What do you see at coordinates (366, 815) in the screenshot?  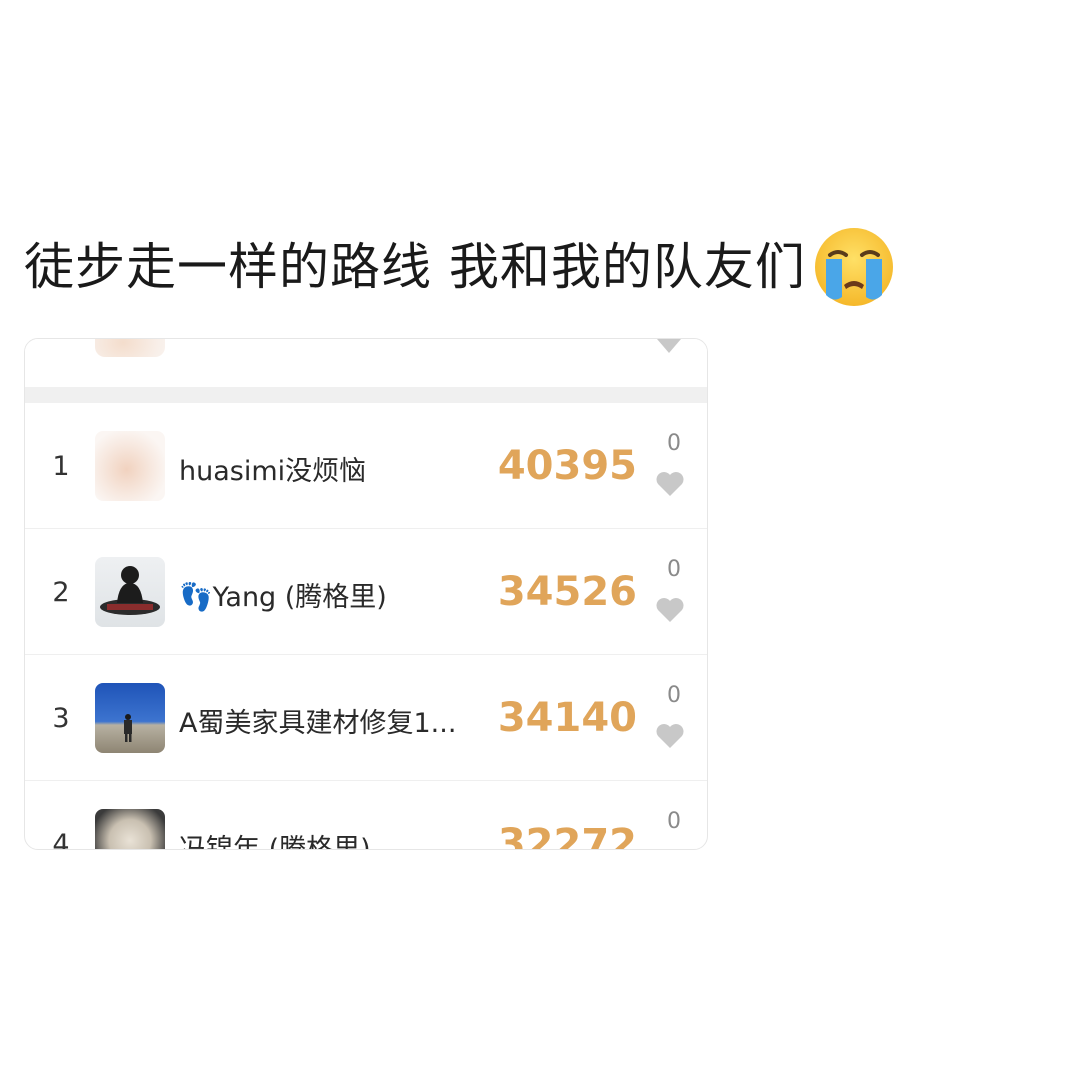 I see `leaderboard-row: 4 冯锦年 (腾格里) 32272 0` at bounding box center [366, 815].